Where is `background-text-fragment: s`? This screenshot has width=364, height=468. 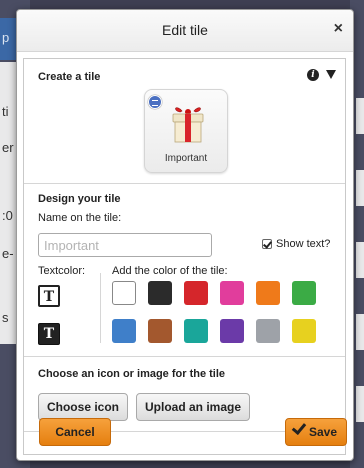
background-text-fragment: s is located at coordinates (5, 317).